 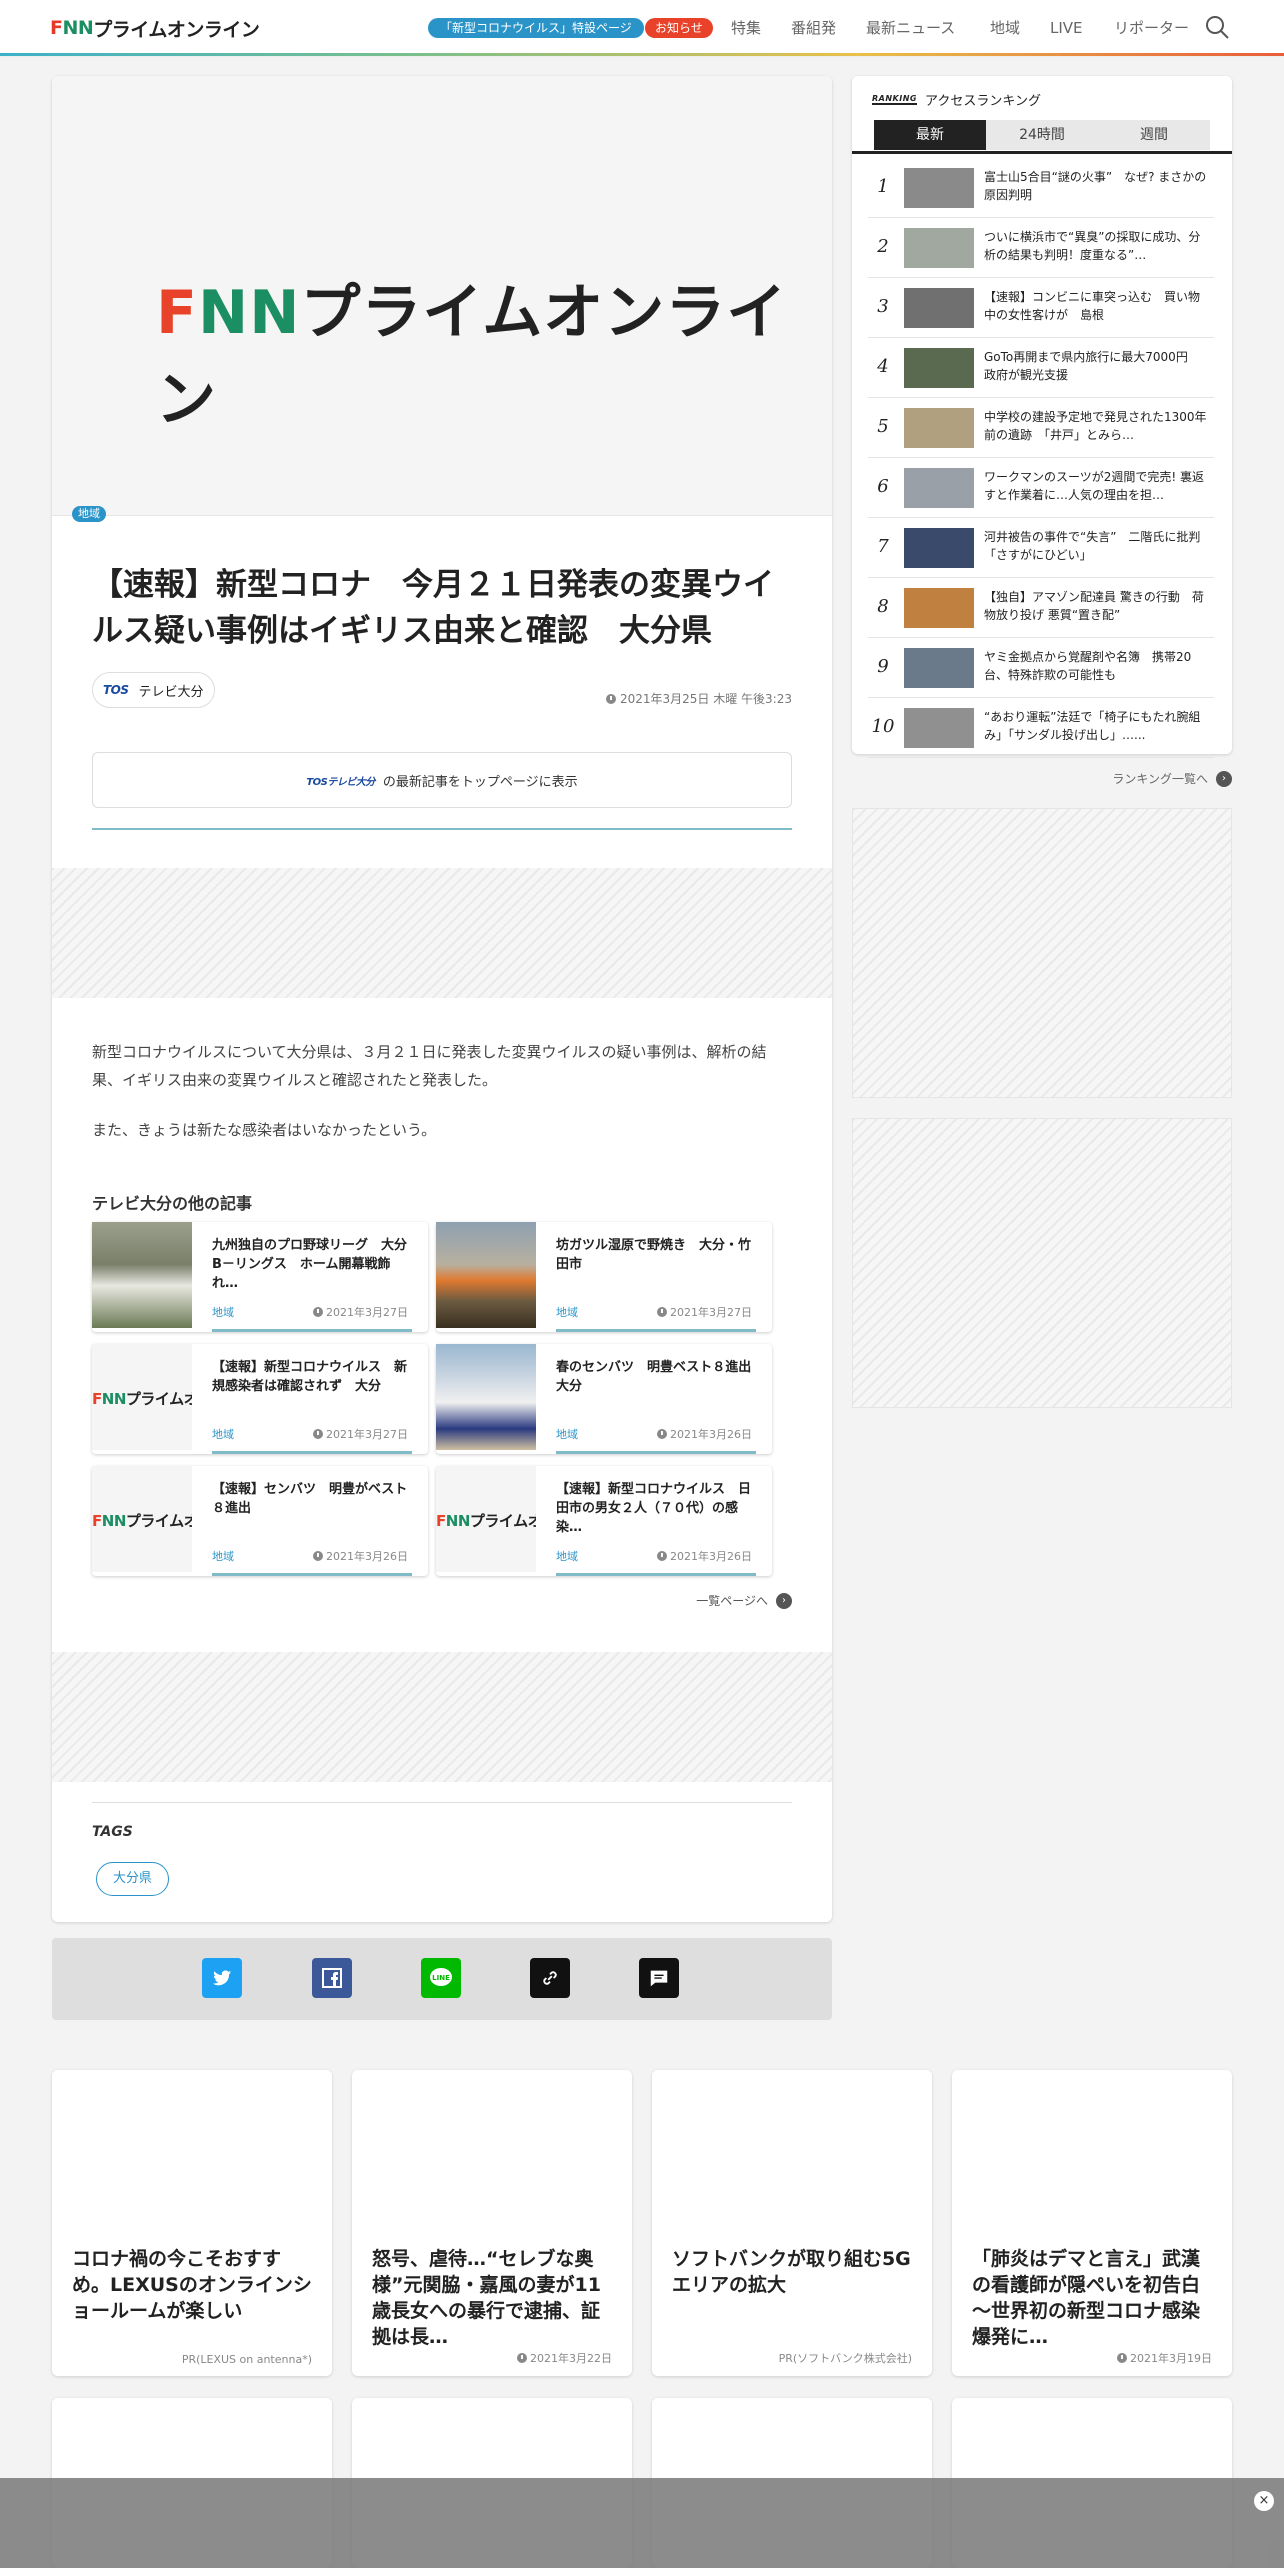 What do you see at coordinates (133, 1879) in the screenshot?
I see `tag-pill: 大分県` at bounding box center [133, 1879].